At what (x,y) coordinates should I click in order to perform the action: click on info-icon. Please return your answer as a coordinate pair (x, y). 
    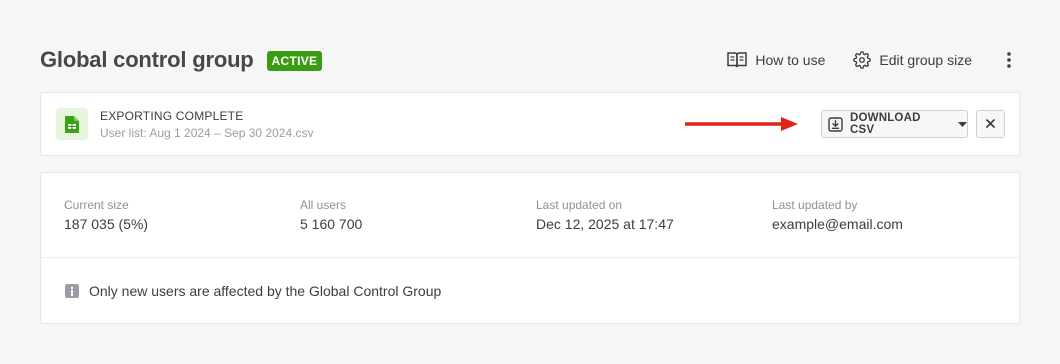
    Looking at the image, I should click on (72, 291).